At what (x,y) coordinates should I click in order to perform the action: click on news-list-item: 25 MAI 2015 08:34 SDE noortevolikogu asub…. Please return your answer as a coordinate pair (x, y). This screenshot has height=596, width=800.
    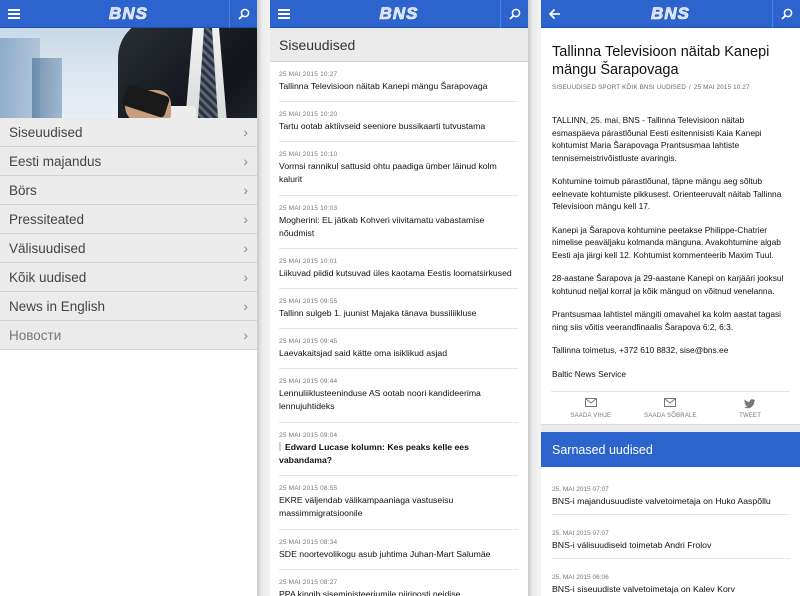
    Looking at the image, I should click on (398, 550).